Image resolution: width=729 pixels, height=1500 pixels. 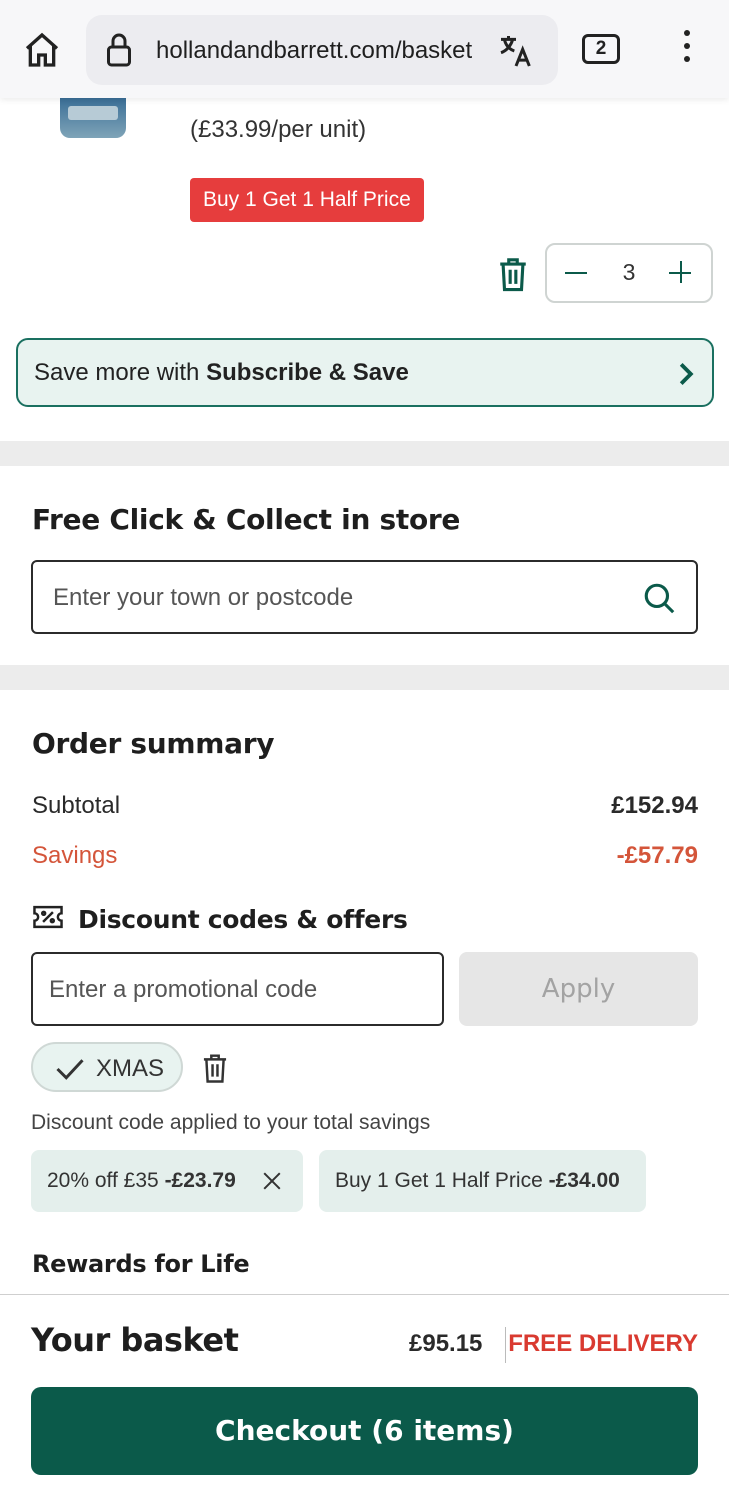 I want to click on rewards-title: Rewards for Life, so click(x=141, y=1264).